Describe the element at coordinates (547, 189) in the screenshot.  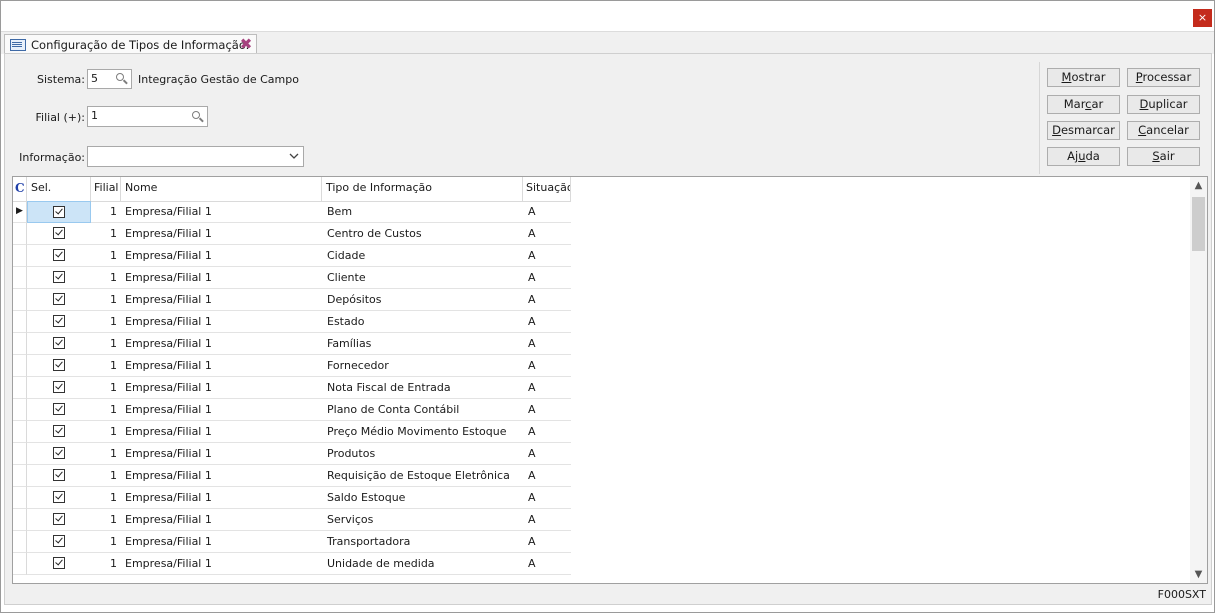
I see `column-header-situacao: Situação` at that location.